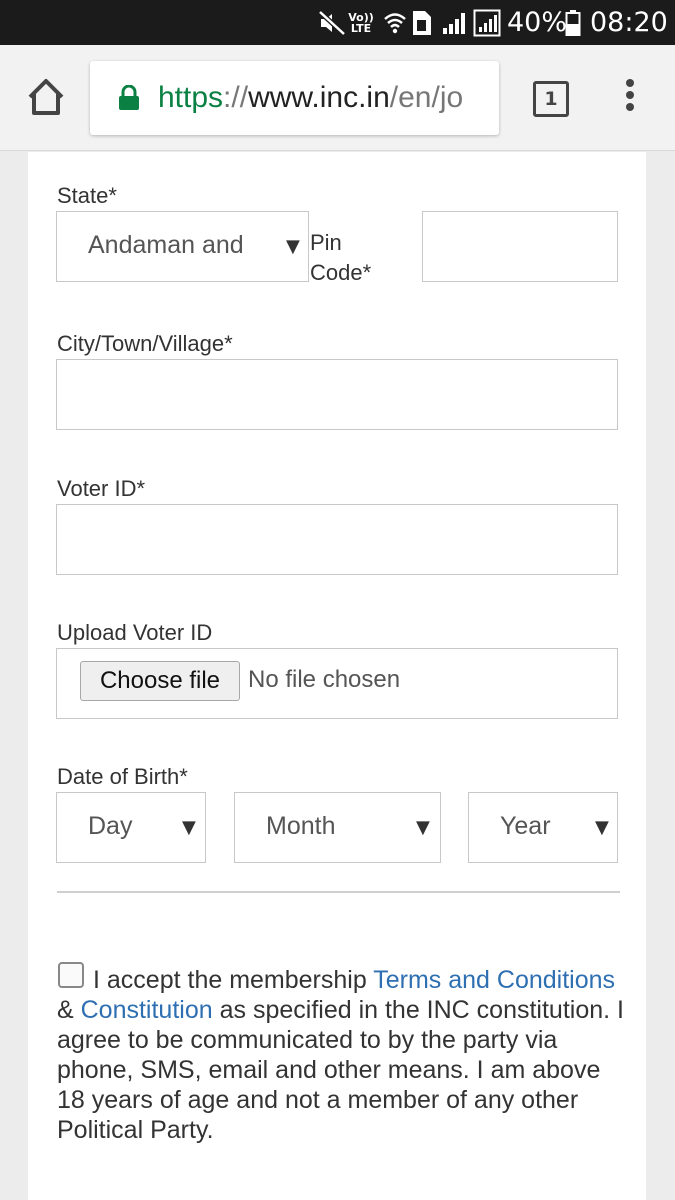 This screenshot has height=1200, width=675. I want to click on browser-toolbar: https://www.inc.in/en/jo 1, so click(337, 98).